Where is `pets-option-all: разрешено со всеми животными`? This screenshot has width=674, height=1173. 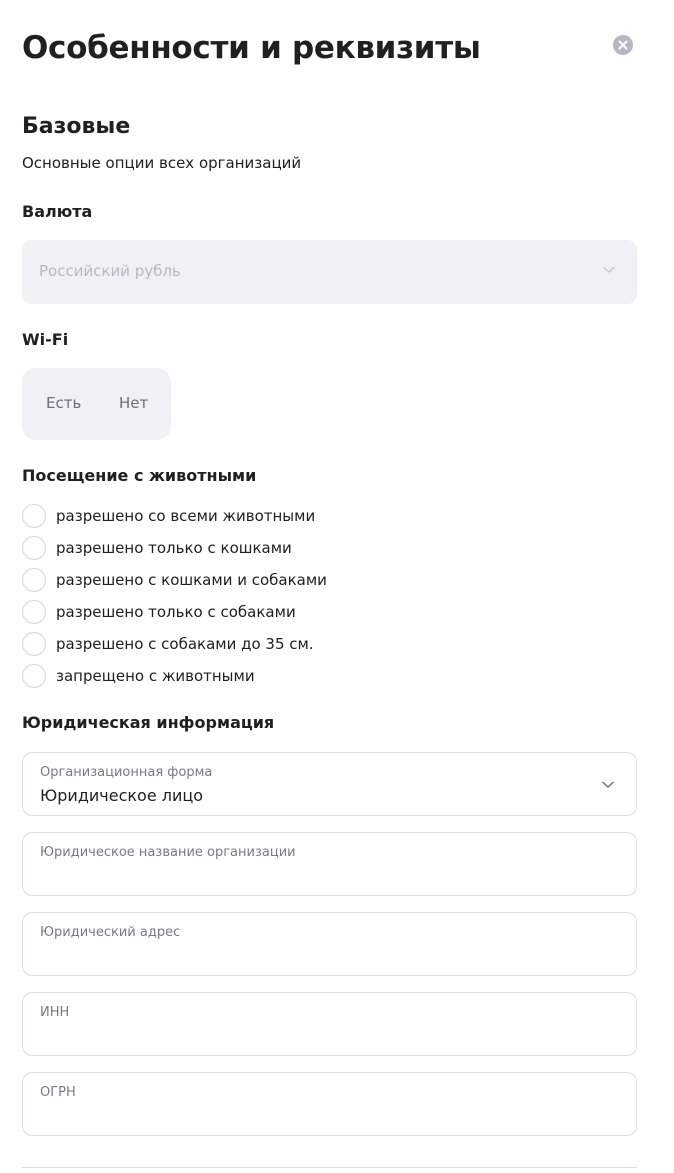 pets-option-all: разрешено со всеми животными is located at coordinates (168, 516).